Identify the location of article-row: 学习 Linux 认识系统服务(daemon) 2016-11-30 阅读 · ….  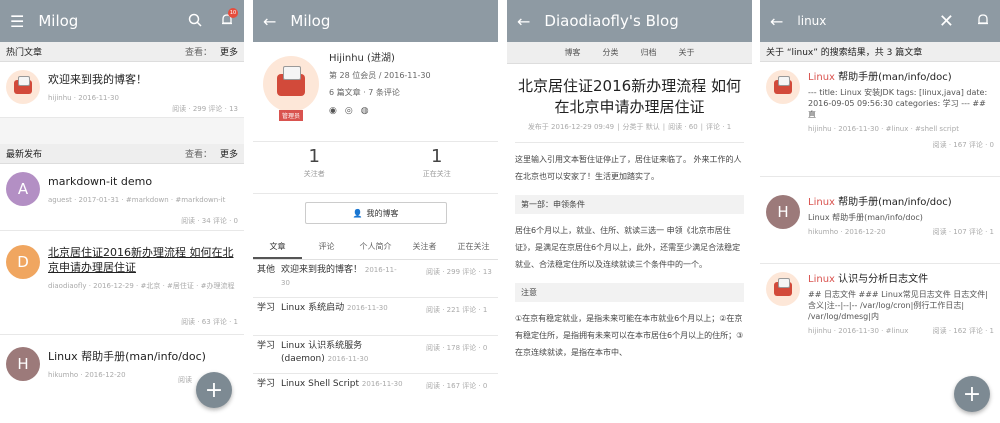
(375, 355).